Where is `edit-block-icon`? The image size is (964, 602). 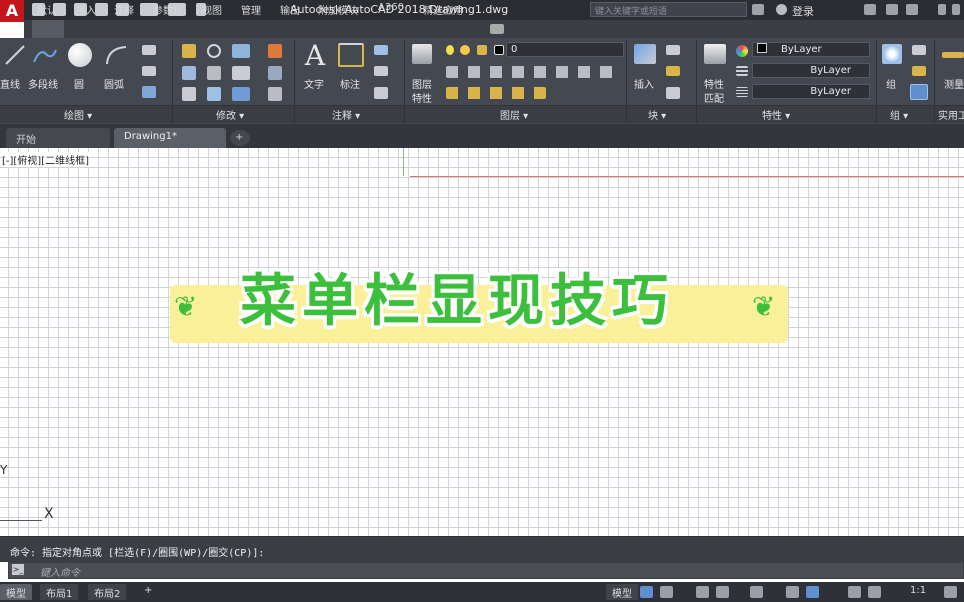
edit-block-icon is located at coordinates (673, 71).